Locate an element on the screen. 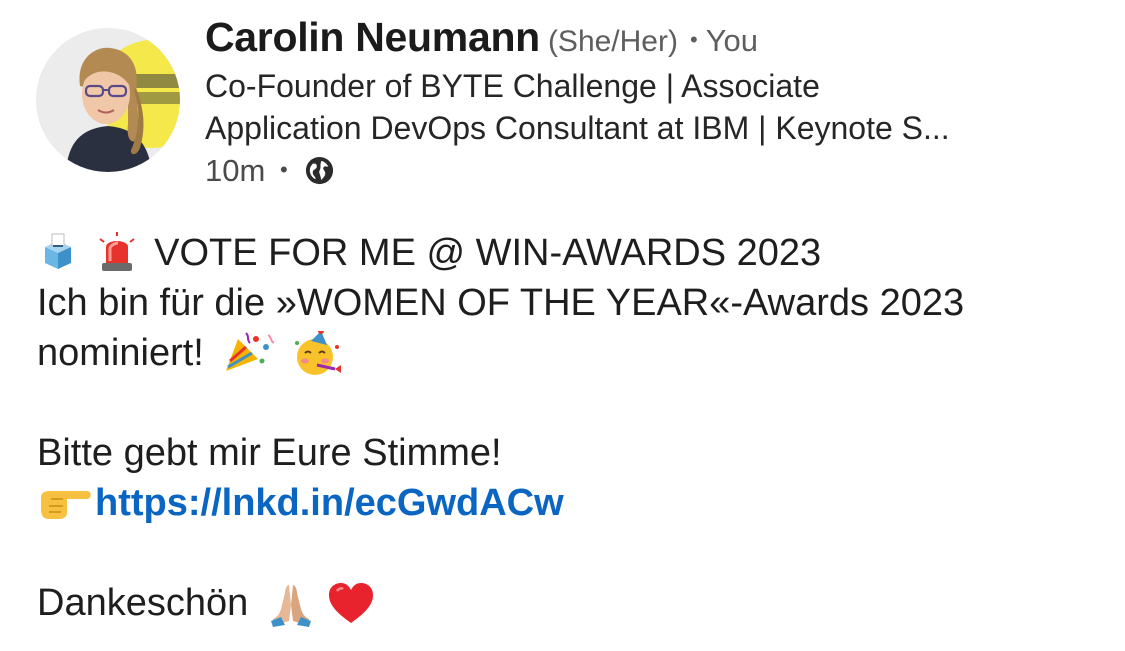 The image size is (1125, 651). post-line-5: https://lnkd.in/ecGwdACw is located at coordinates (572, 503).